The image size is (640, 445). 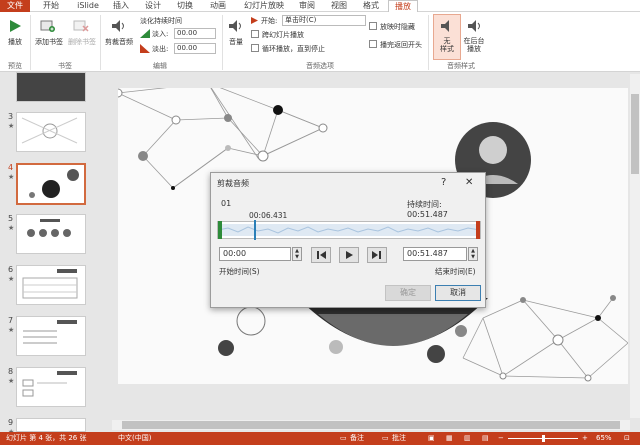 What do you see at coordinates (218, 6) in the screenshot?
I see `tab-animations: 动画` at bounding box center [218, 6].